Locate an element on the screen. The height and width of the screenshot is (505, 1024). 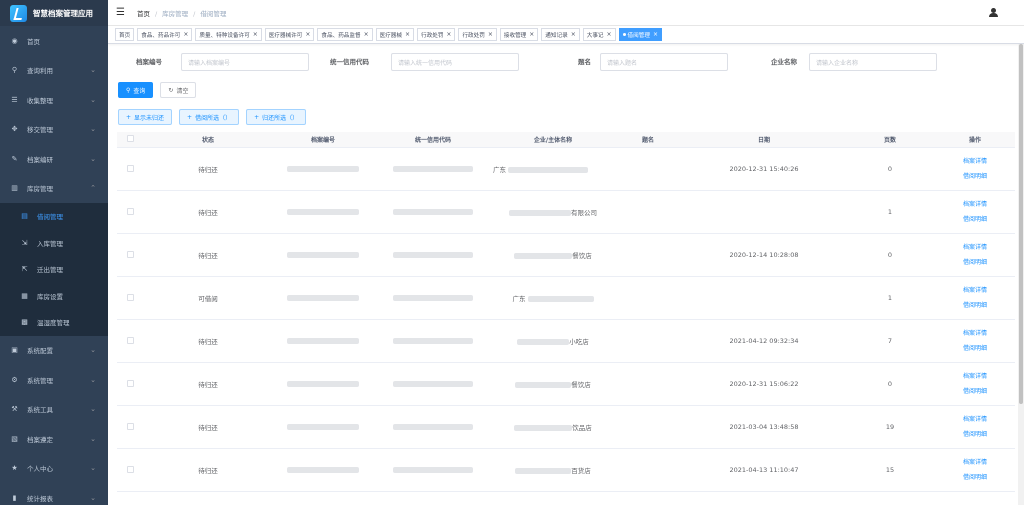
sidebar-item-humidity: ▩ 温湿度管理 is located at coordinates (54, 322).